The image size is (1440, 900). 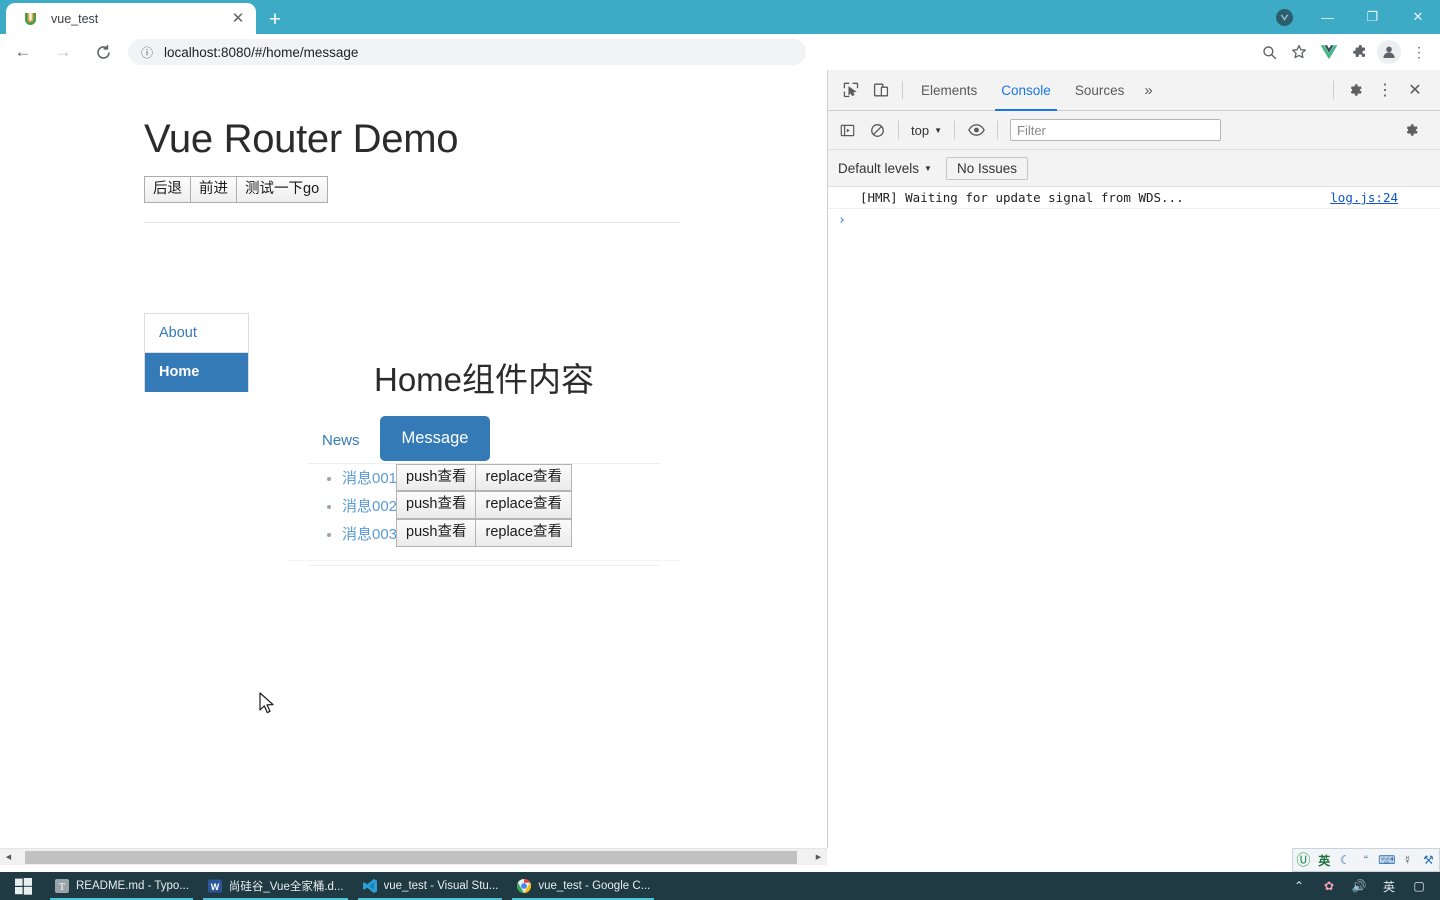 What do you see at coordinates (8, 857) in the screenshot?
I see `scroll-left-arrow-icon: ◀` at bounding box center [8, 857].